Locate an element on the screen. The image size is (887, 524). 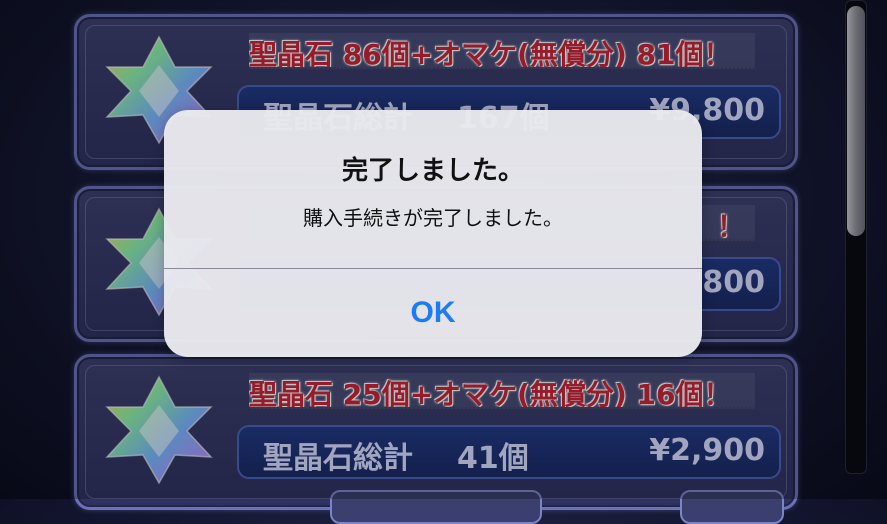
alert-title: 完了しました。 is located at coordinates (432, 171).